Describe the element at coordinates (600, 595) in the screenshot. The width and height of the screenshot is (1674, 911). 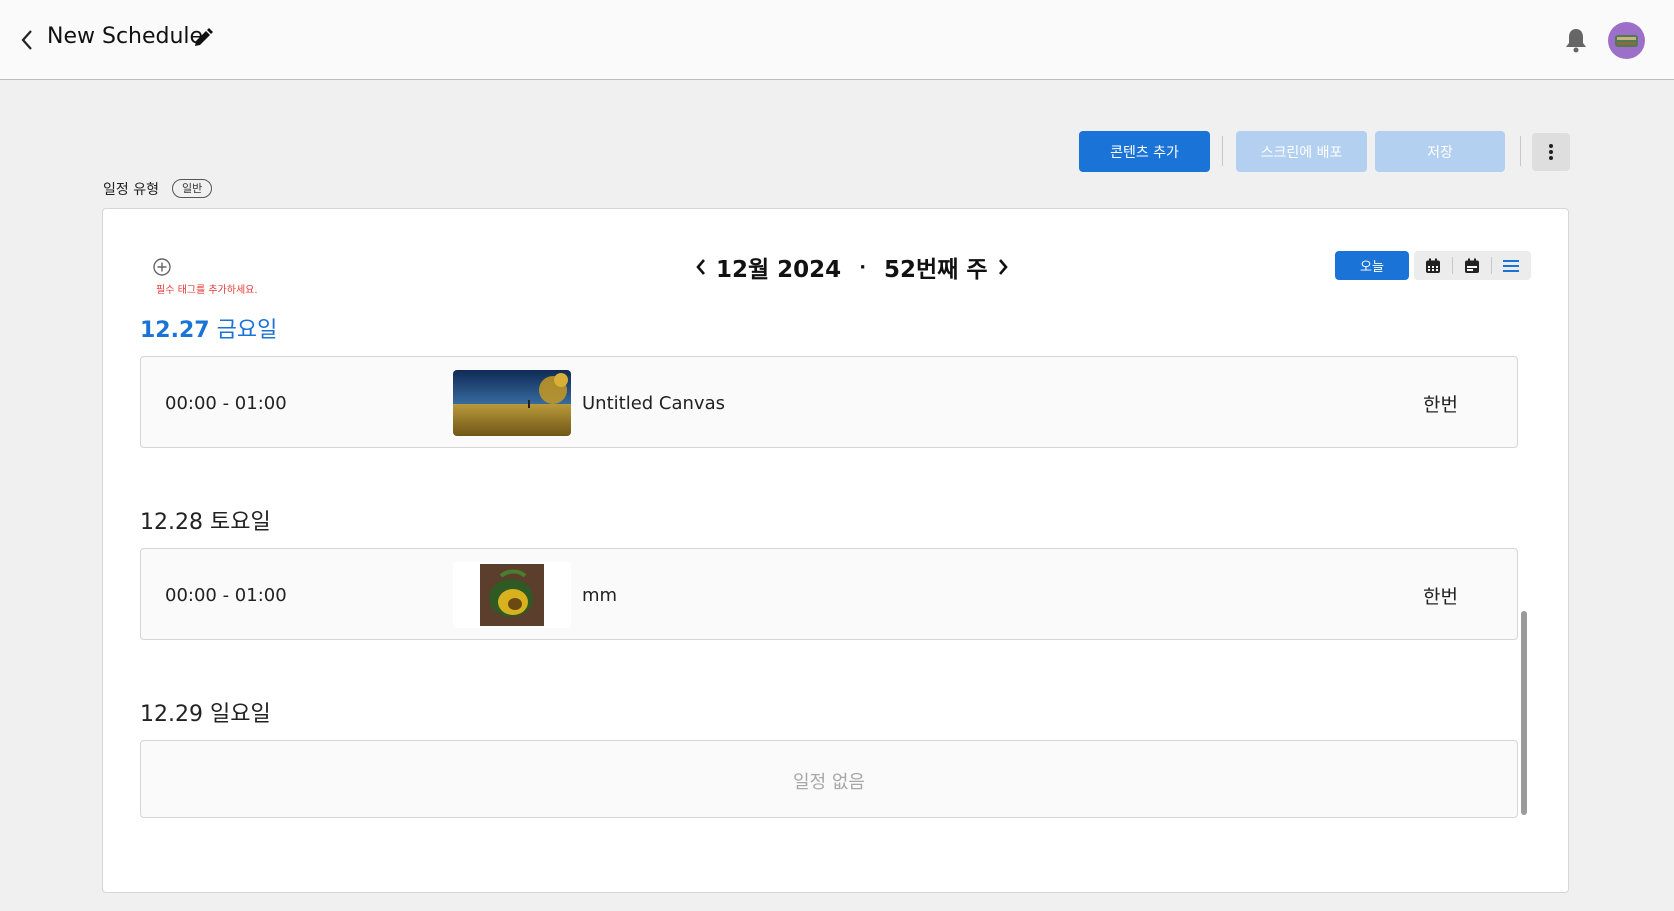
I see `event-title: mm` at that location.